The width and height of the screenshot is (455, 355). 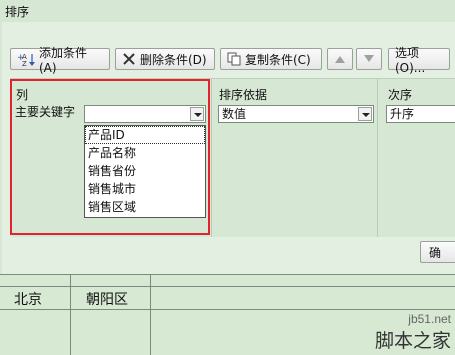 I want to click on list-item: 产品名称, so click(x=145, y=153).